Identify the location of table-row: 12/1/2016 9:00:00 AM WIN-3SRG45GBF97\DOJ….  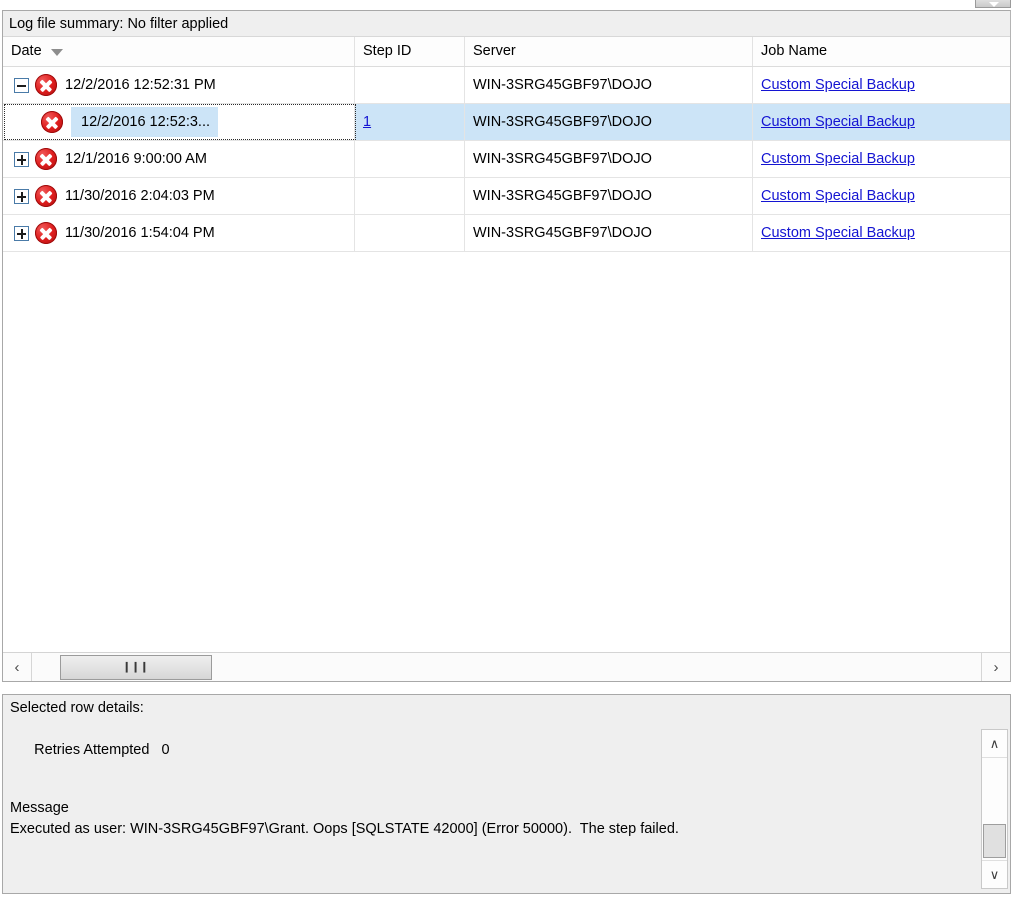
(506, 159).